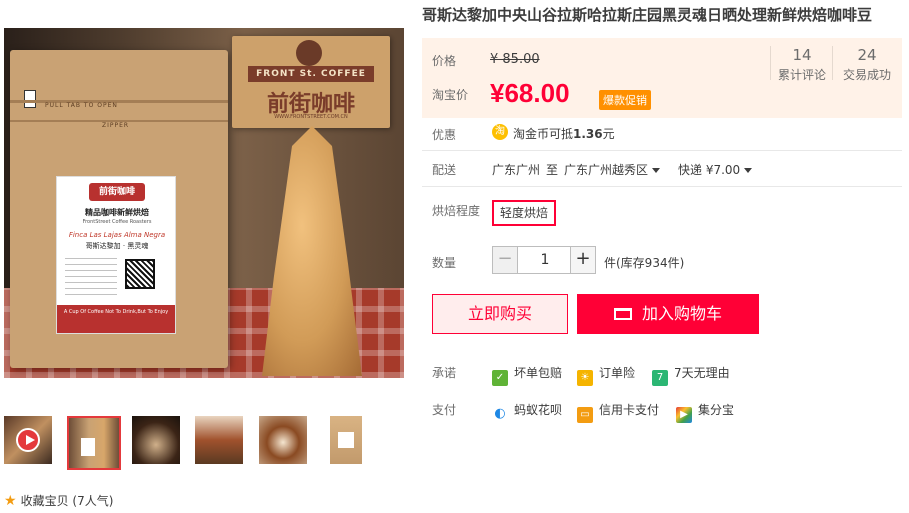  I want to click on discount-text: 淘金币可抵1.36元, so click(564, 133).